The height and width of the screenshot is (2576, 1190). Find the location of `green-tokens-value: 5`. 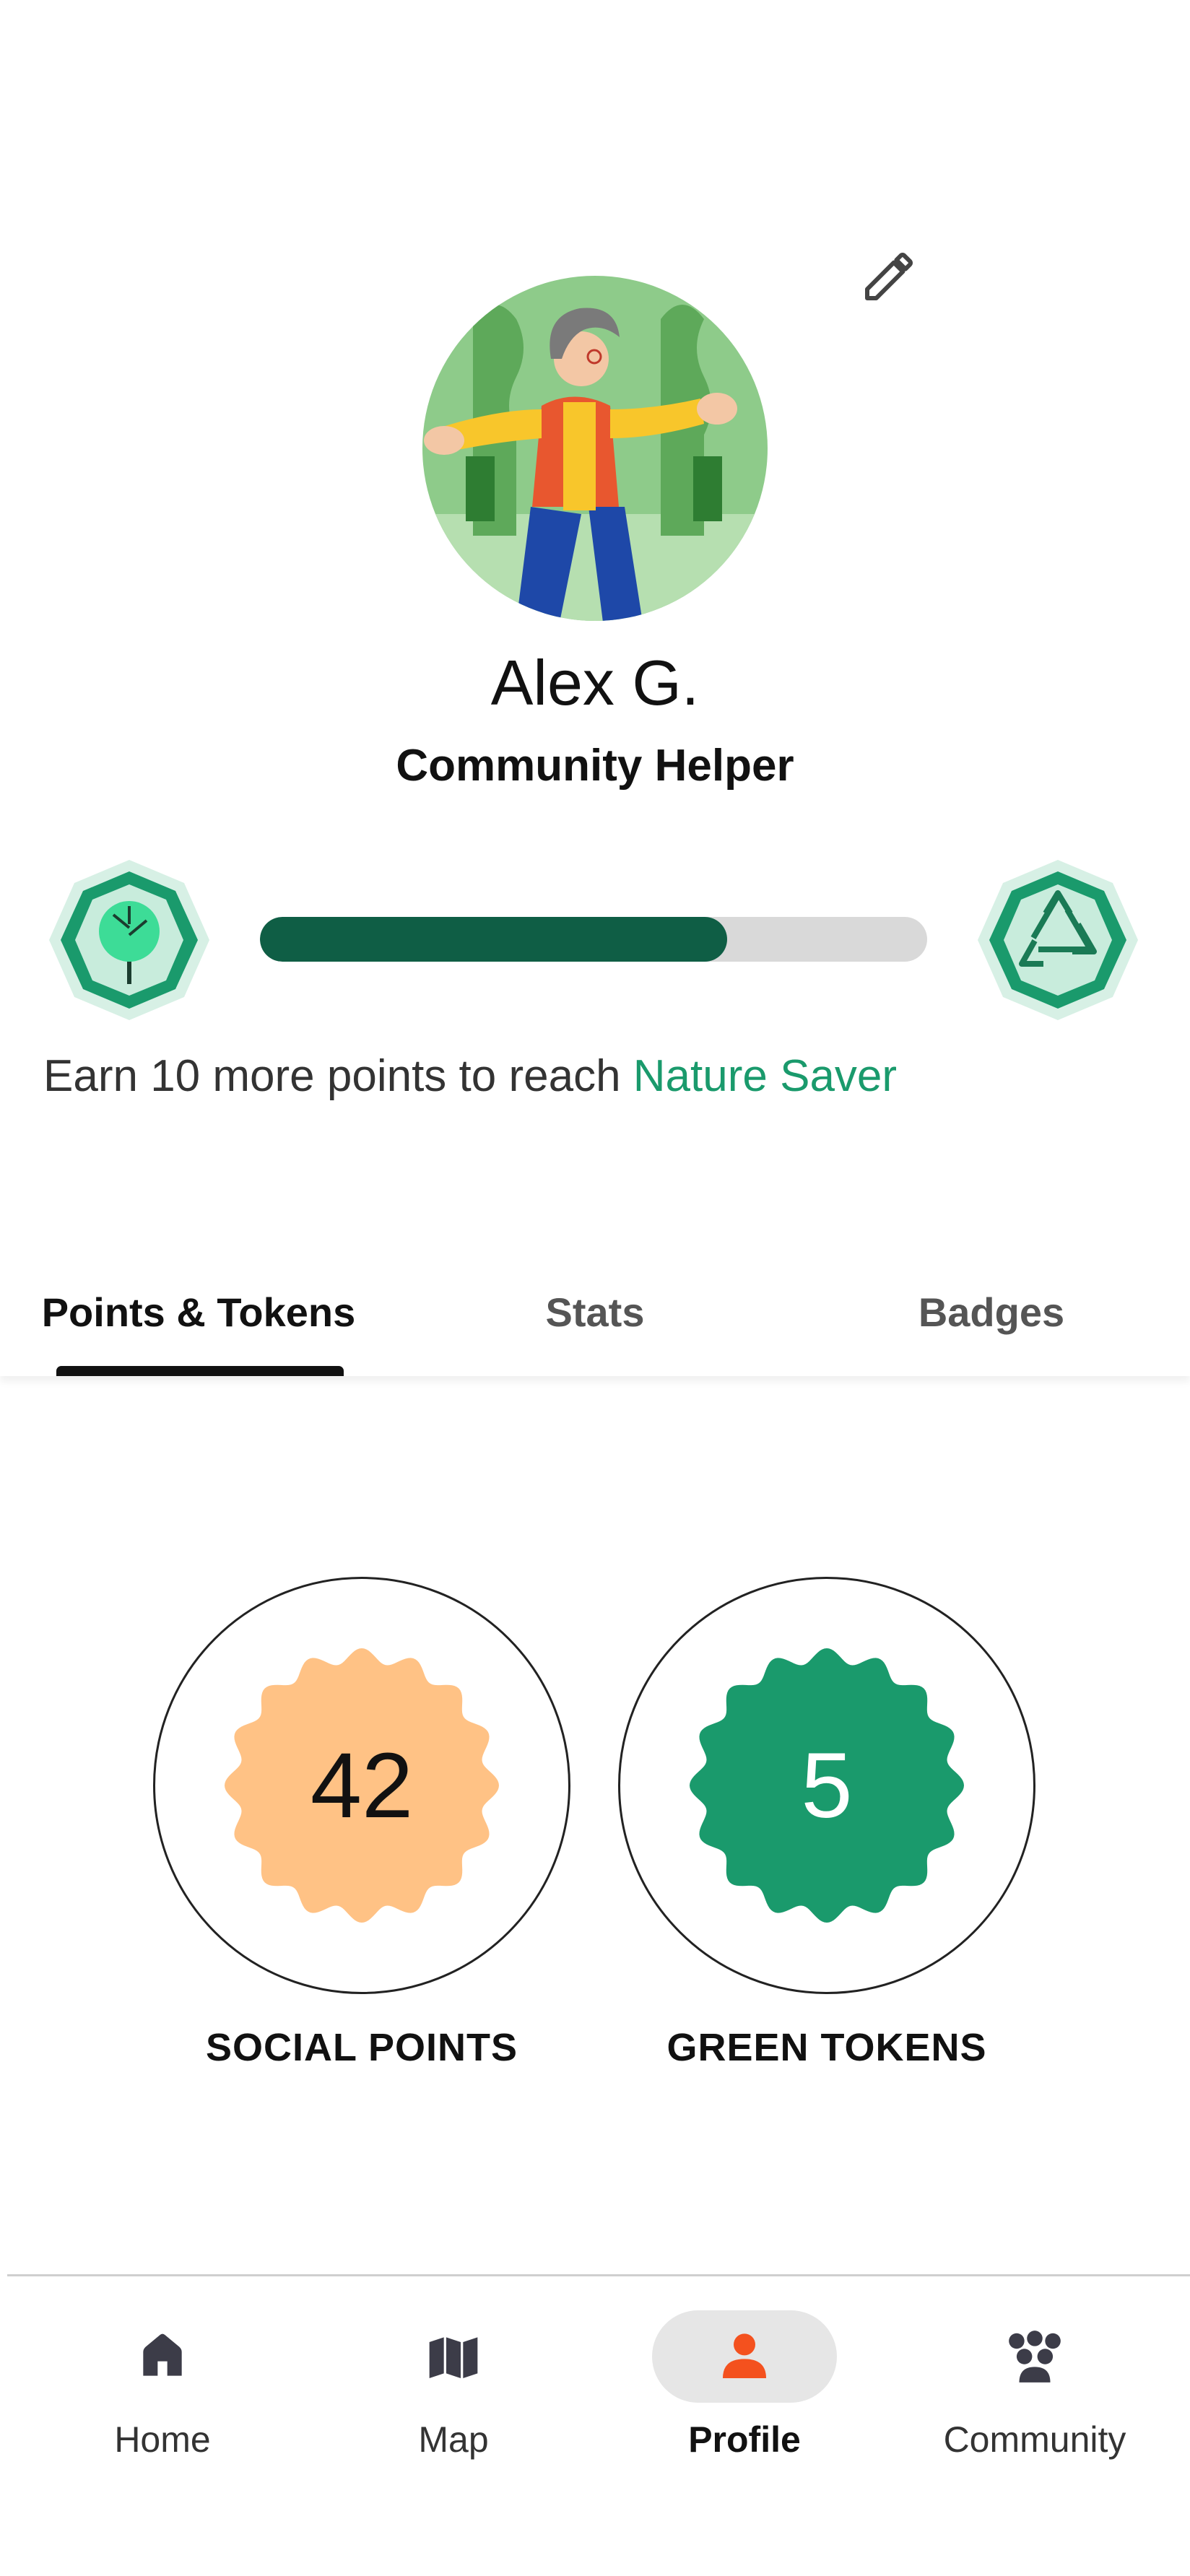

green-tokens-value: 5 is located at coordinates (827, 1785).